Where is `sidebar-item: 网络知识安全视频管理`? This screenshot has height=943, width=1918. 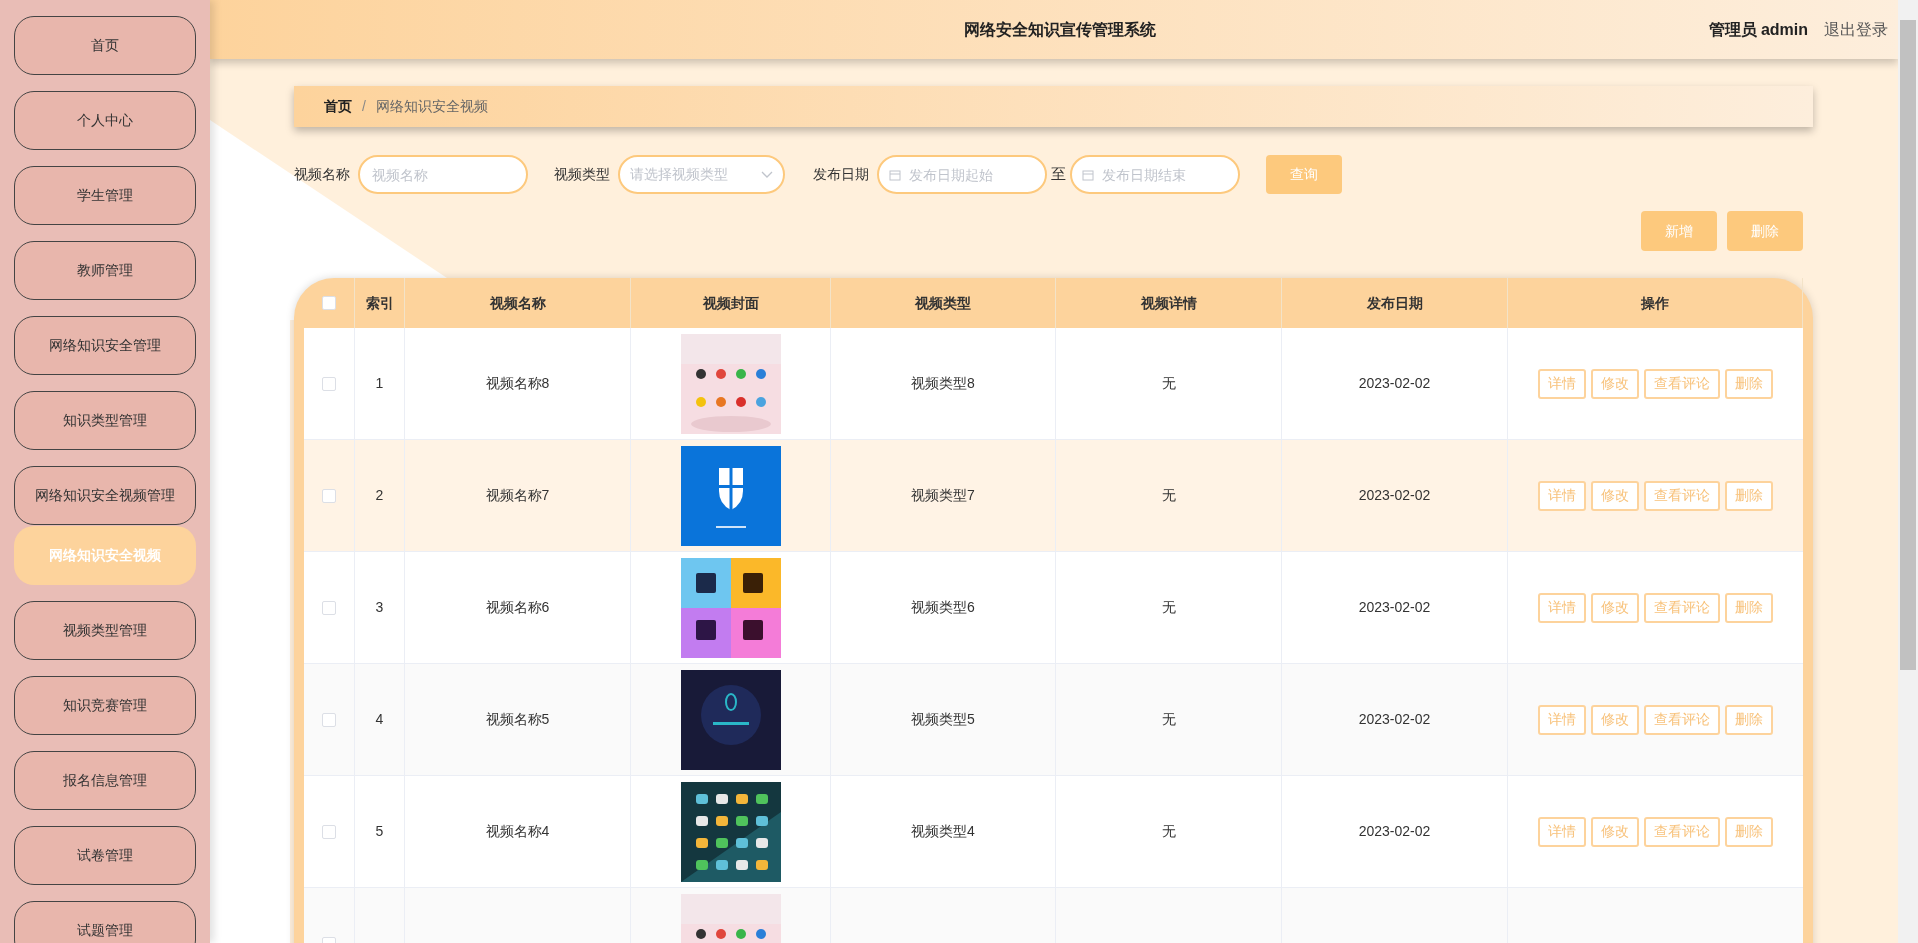
sidebar-item: 网络知识安全视频管理 is located at coordinates (105, 495).